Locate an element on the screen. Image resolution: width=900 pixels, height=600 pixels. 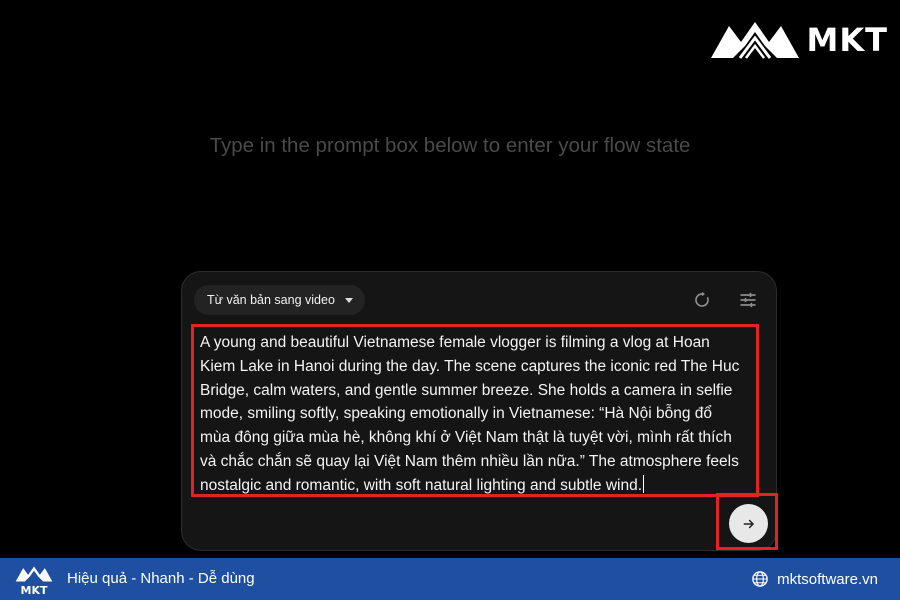
refresh-button is located at coordinates (702, 300).